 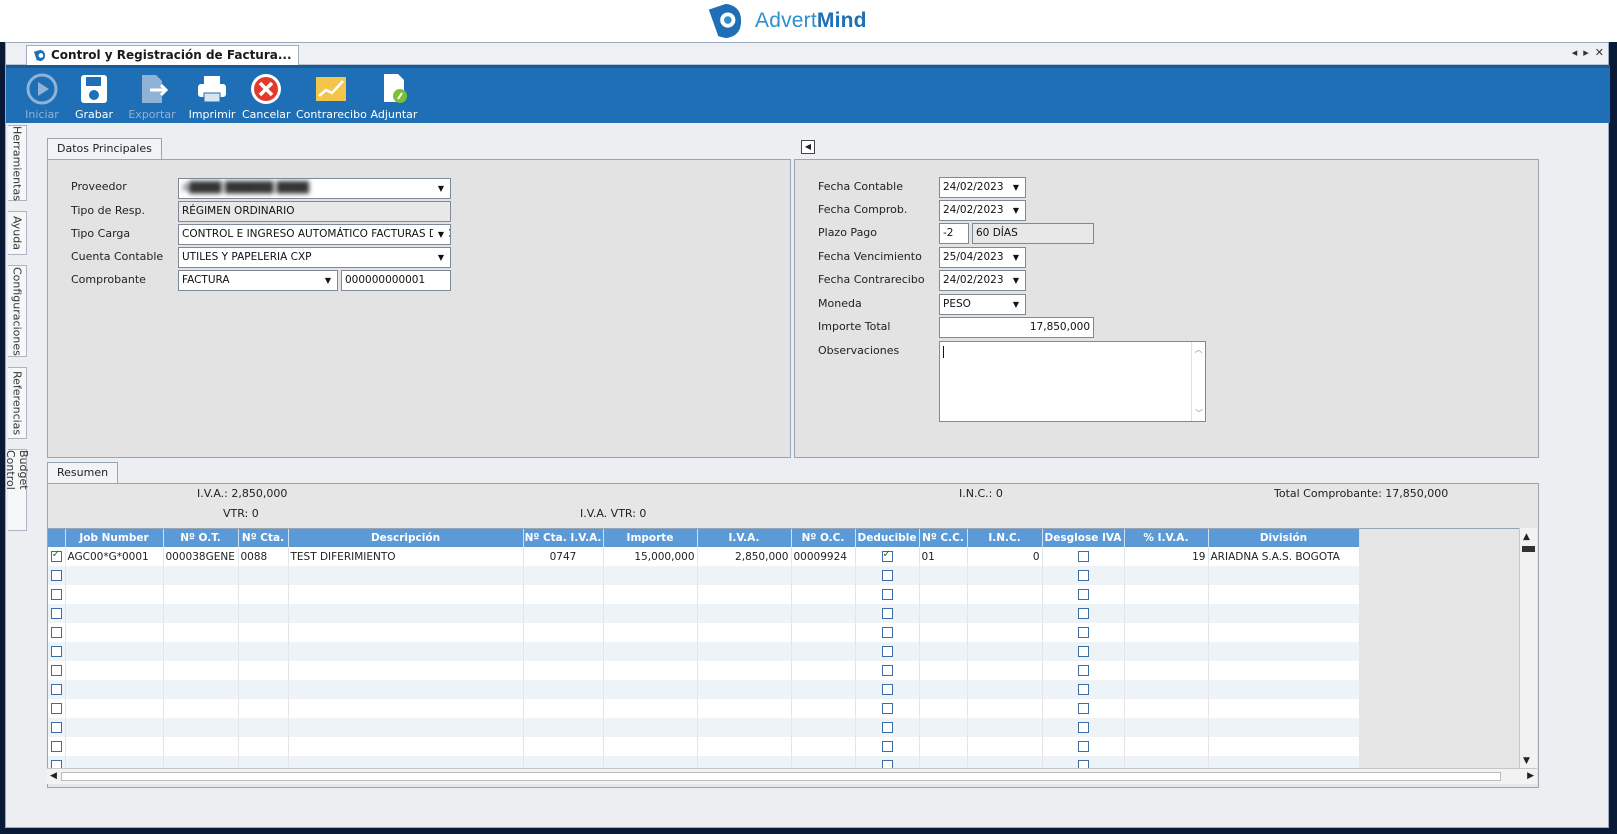 What do you see at coordinates (17, 403) in the screenshot?
I see `side-tab-referencias: Referencias` at bounding box center [17, 403].